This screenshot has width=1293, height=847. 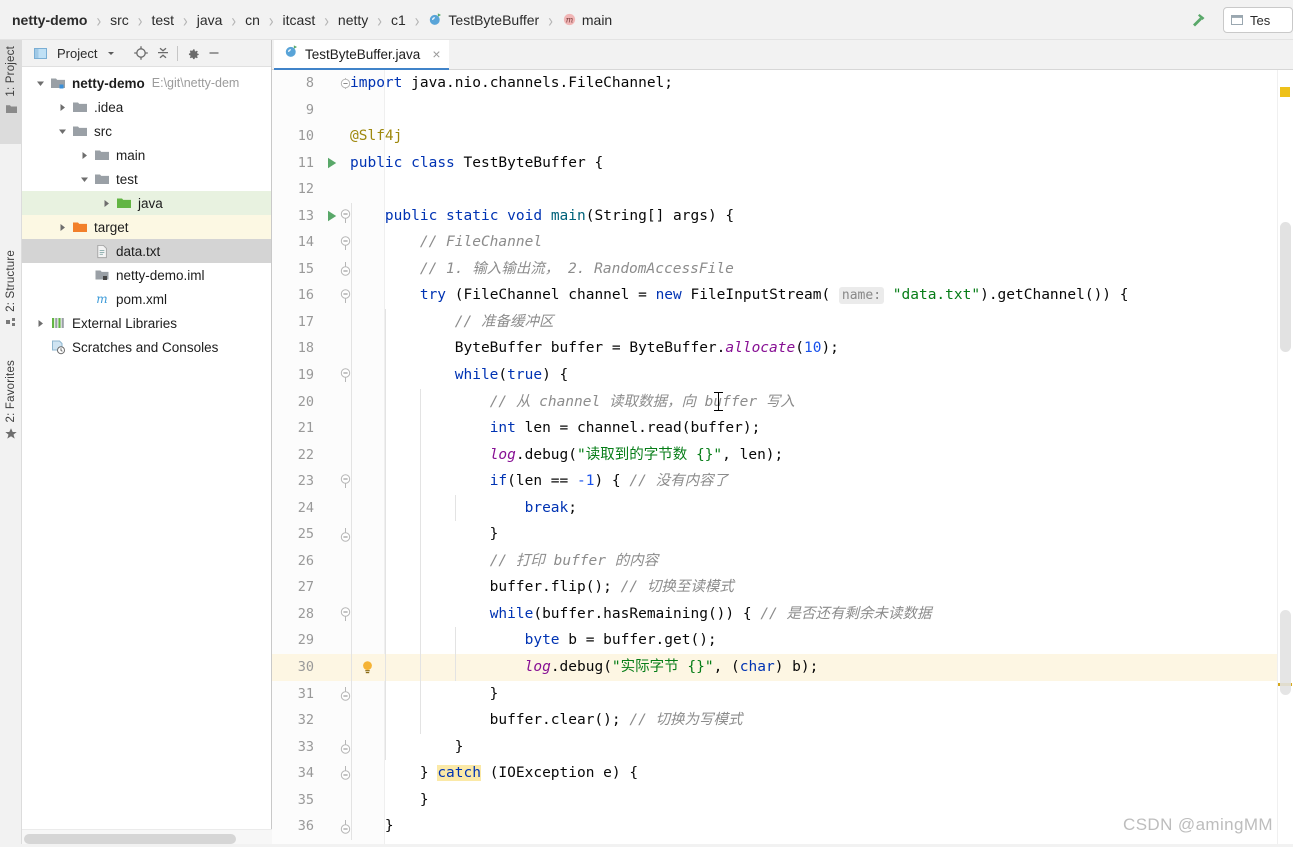 What do you see at coordinates (141, 53) in the screenshot?
I see `locate-icon` at bounding box center [141, 53].